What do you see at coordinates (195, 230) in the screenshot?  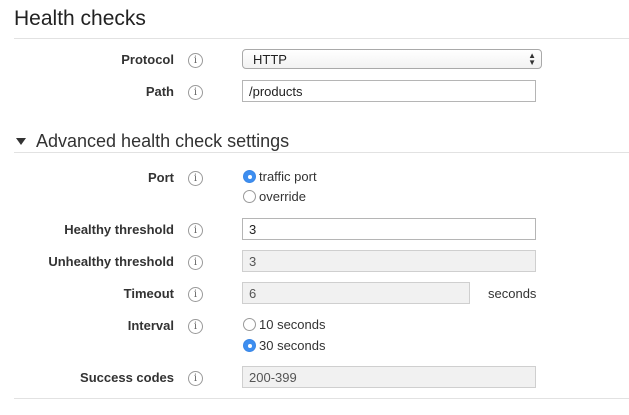 I see `healthy-threshold-info-icon: i` at bounding box center [195, 230].